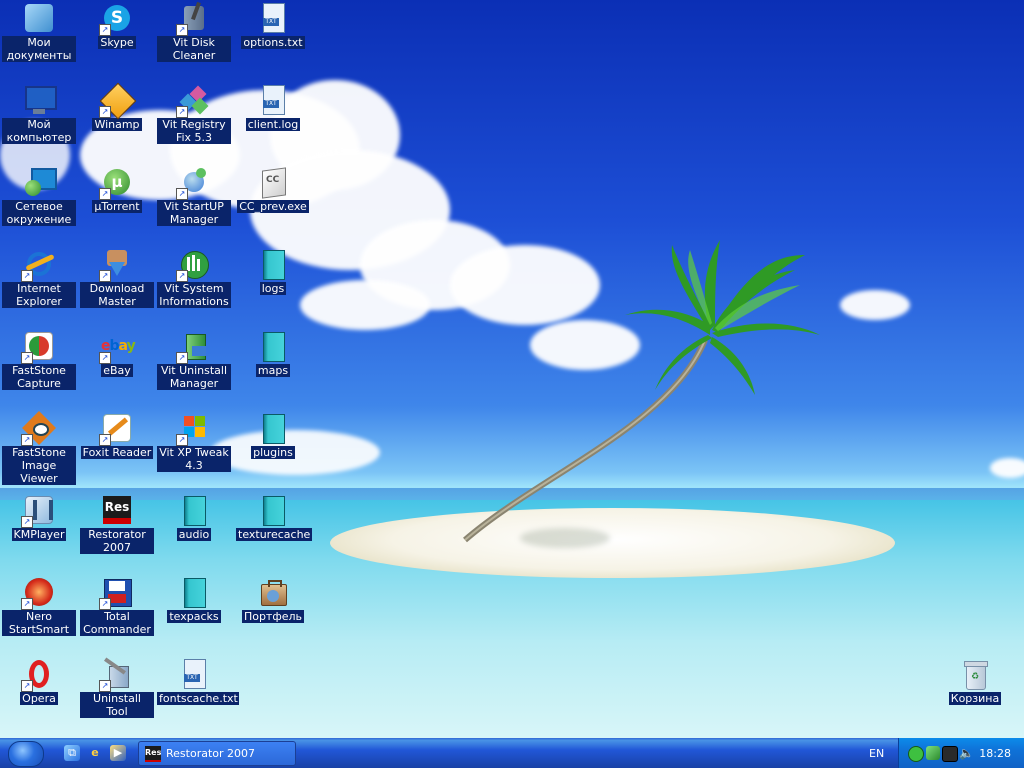 Image resolution: width=1024 pixels, height=768 pixels. I want to click on volume-tray-icon: 🔈, so click(966, 753).